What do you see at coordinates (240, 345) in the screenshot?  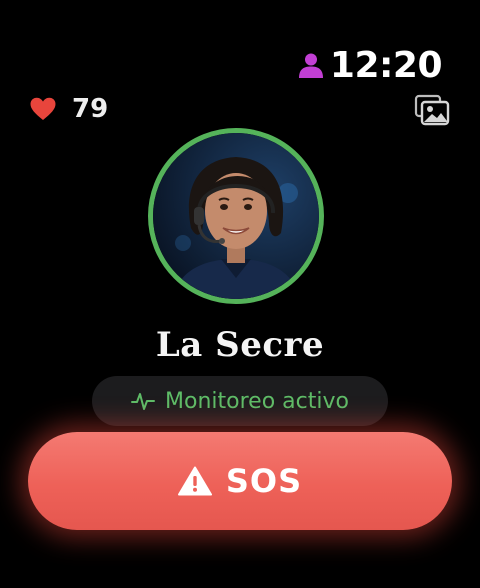 I see `contact-name: La Secre` at bounding box center [240, 345].